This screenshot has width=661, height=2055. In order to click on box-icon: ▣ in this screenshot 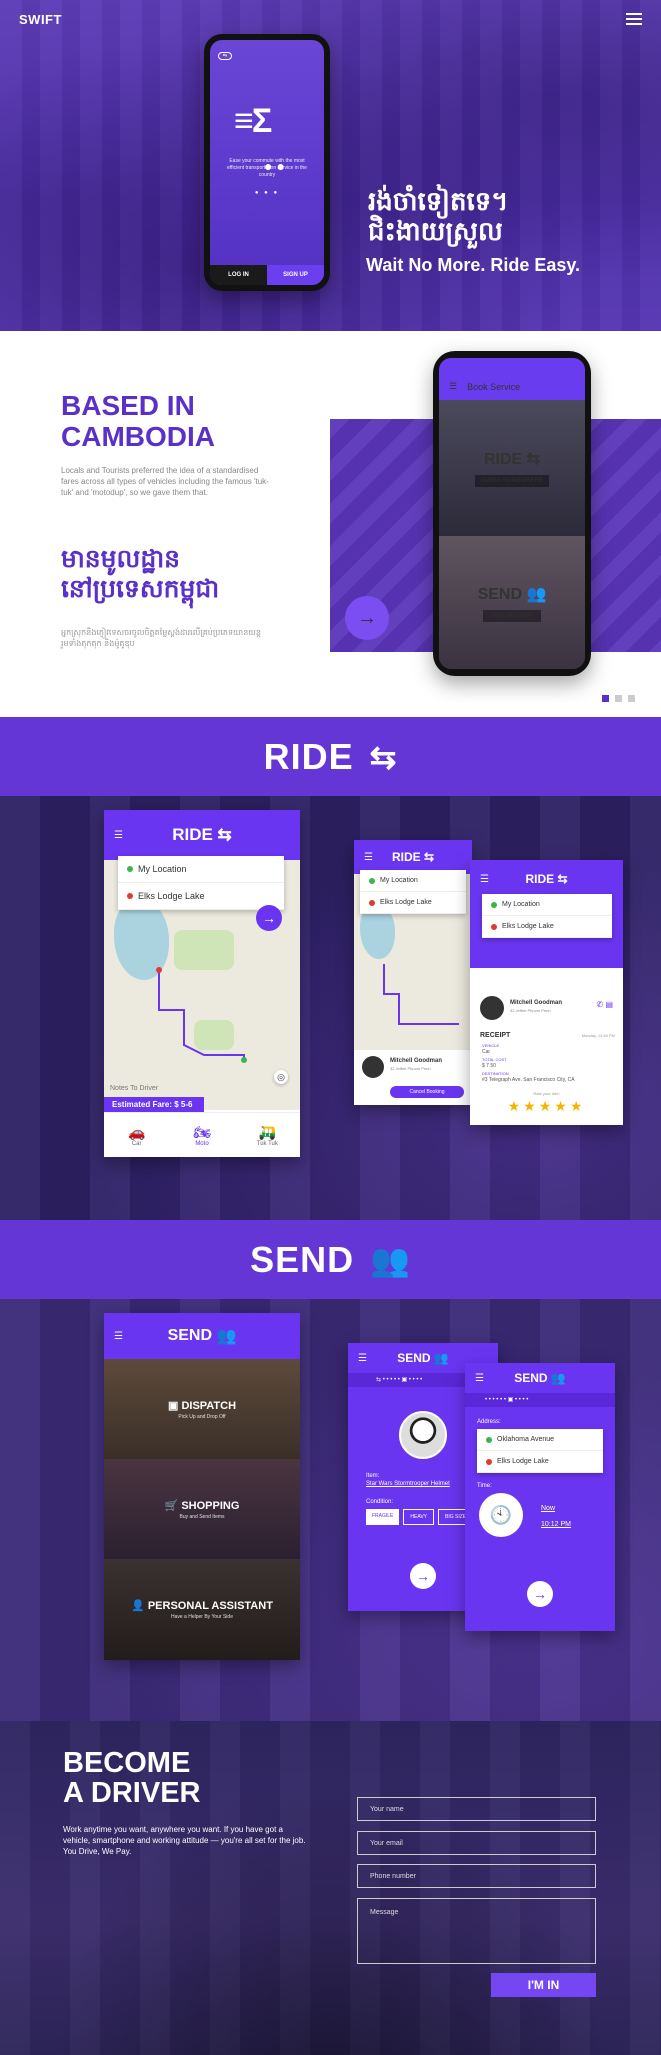, I will do `click(173, 1405)`.